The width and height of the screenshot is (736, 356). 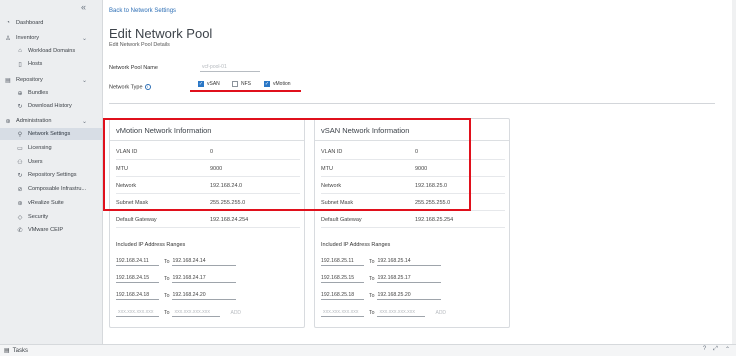 What do you see at coordinates (372, 313) in the screenshot?
I see `new-range-to-label: To` at bounding box center [372, 313].